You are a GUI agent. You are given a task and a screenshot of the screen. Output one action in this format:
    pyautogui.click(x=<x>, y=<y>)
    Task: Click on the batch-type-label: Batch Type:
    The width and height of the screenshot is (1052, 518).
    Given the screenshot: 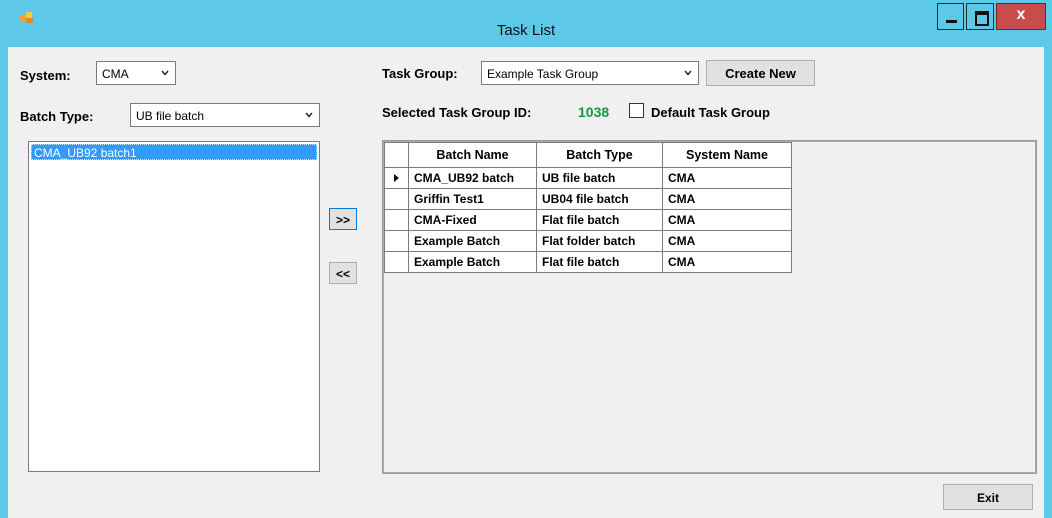 What is the action you would take?
    pyautogui.click(x=57, y=116)
    